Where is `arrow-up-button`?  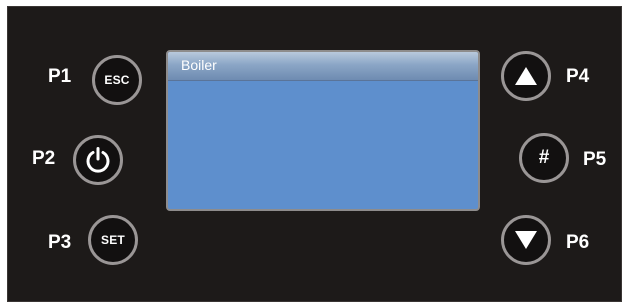
arrow-up-button is located at coordinates (526, 76).